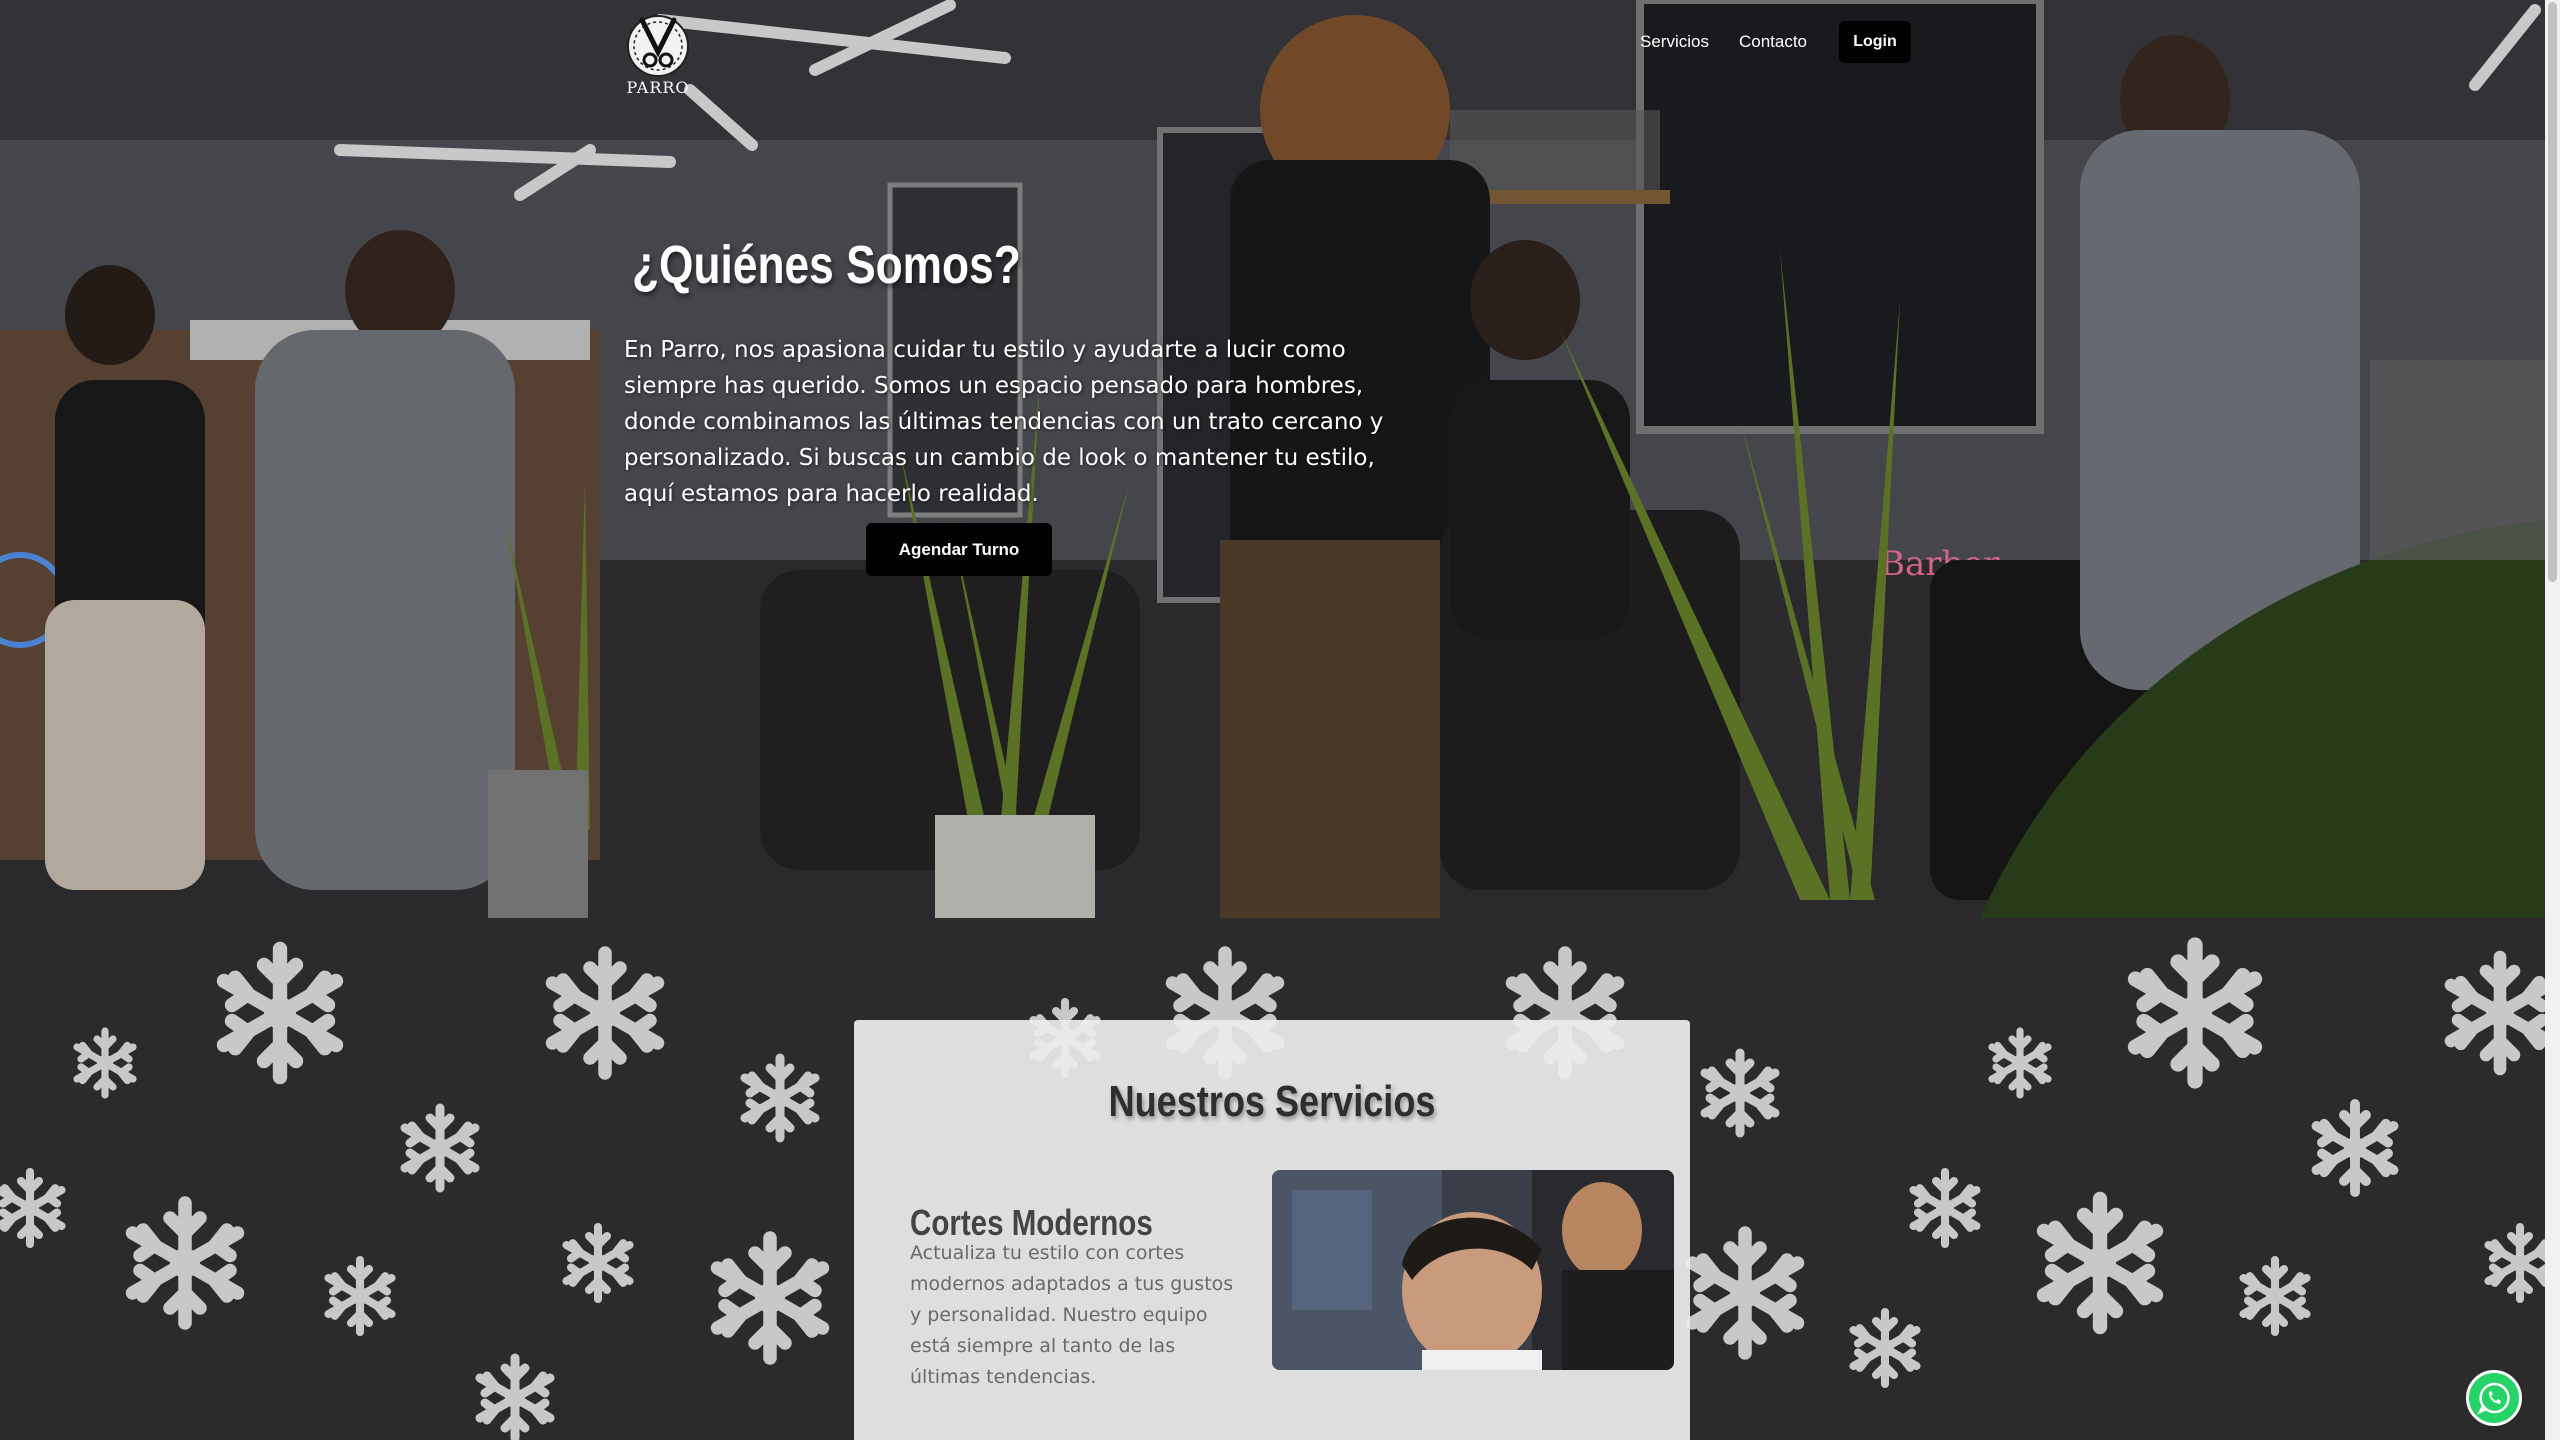 The height and width of the screenshot is (1440, 2560). What do you see at coordinates (1875, 42) in the screenshot?
I see `login-button: Login` at bounding box center [1875, 42].